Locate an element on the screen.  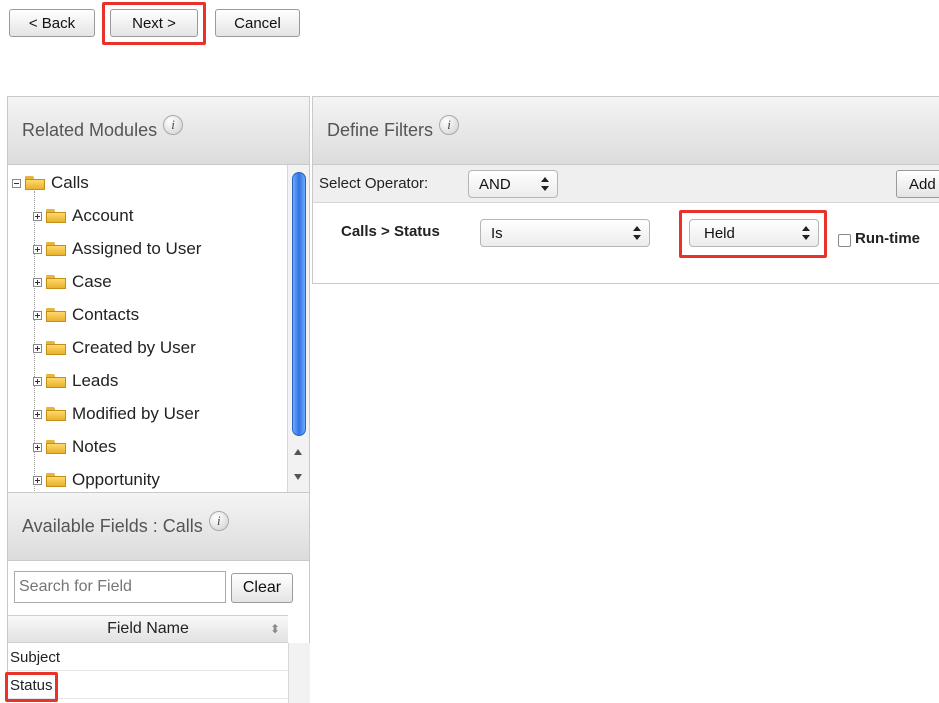
field-name-column-header: Field Name ⬍ is located at coordinates (148, 629).